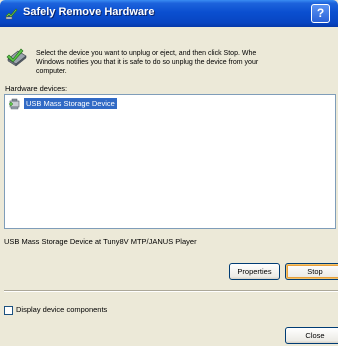  What do you see at coordinates (36, 88) in the screenshot?
I see `hardware-devices-label: Hardware devices:` at bounding box center [36, 88].